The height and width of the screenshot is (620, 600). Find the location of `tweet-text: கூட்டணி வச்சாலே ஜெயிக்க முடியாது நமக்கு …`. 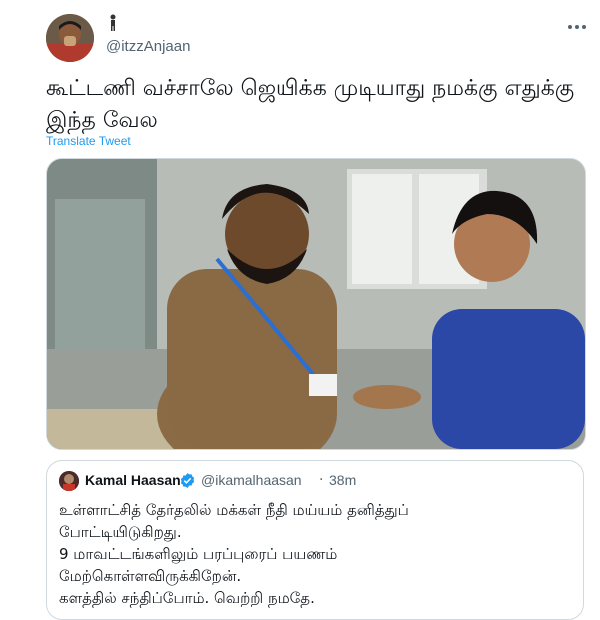

tweet-text: கூட்டணி வச்சாலே ஜெயிக்க முடியாது நமக்கு … is located at coordinates (310, 104).